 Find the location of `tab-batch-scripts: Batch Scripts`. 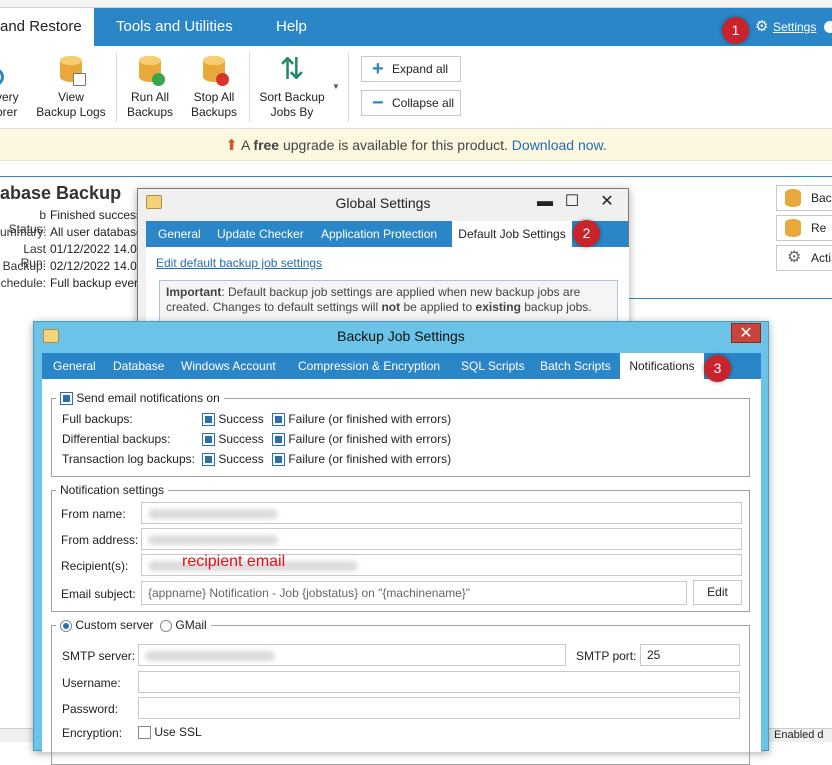

tab-batch-scripts: Batch Scripts is located at coordinates (575, 366).